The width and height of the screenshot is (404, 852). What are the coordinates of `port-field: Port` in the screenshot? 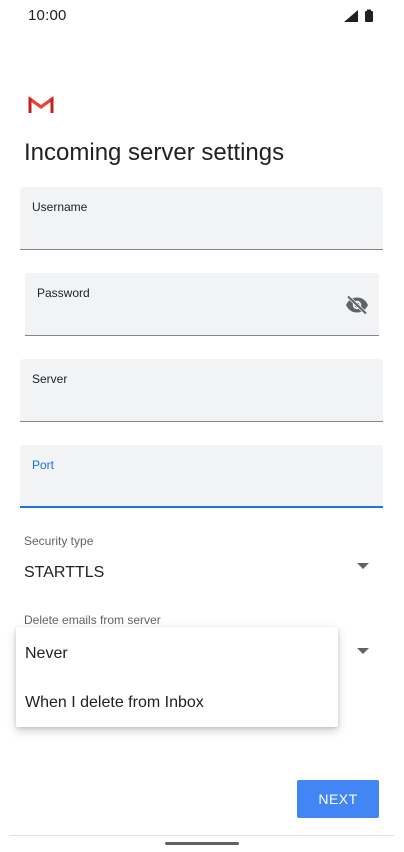 It's located at (201, 476).